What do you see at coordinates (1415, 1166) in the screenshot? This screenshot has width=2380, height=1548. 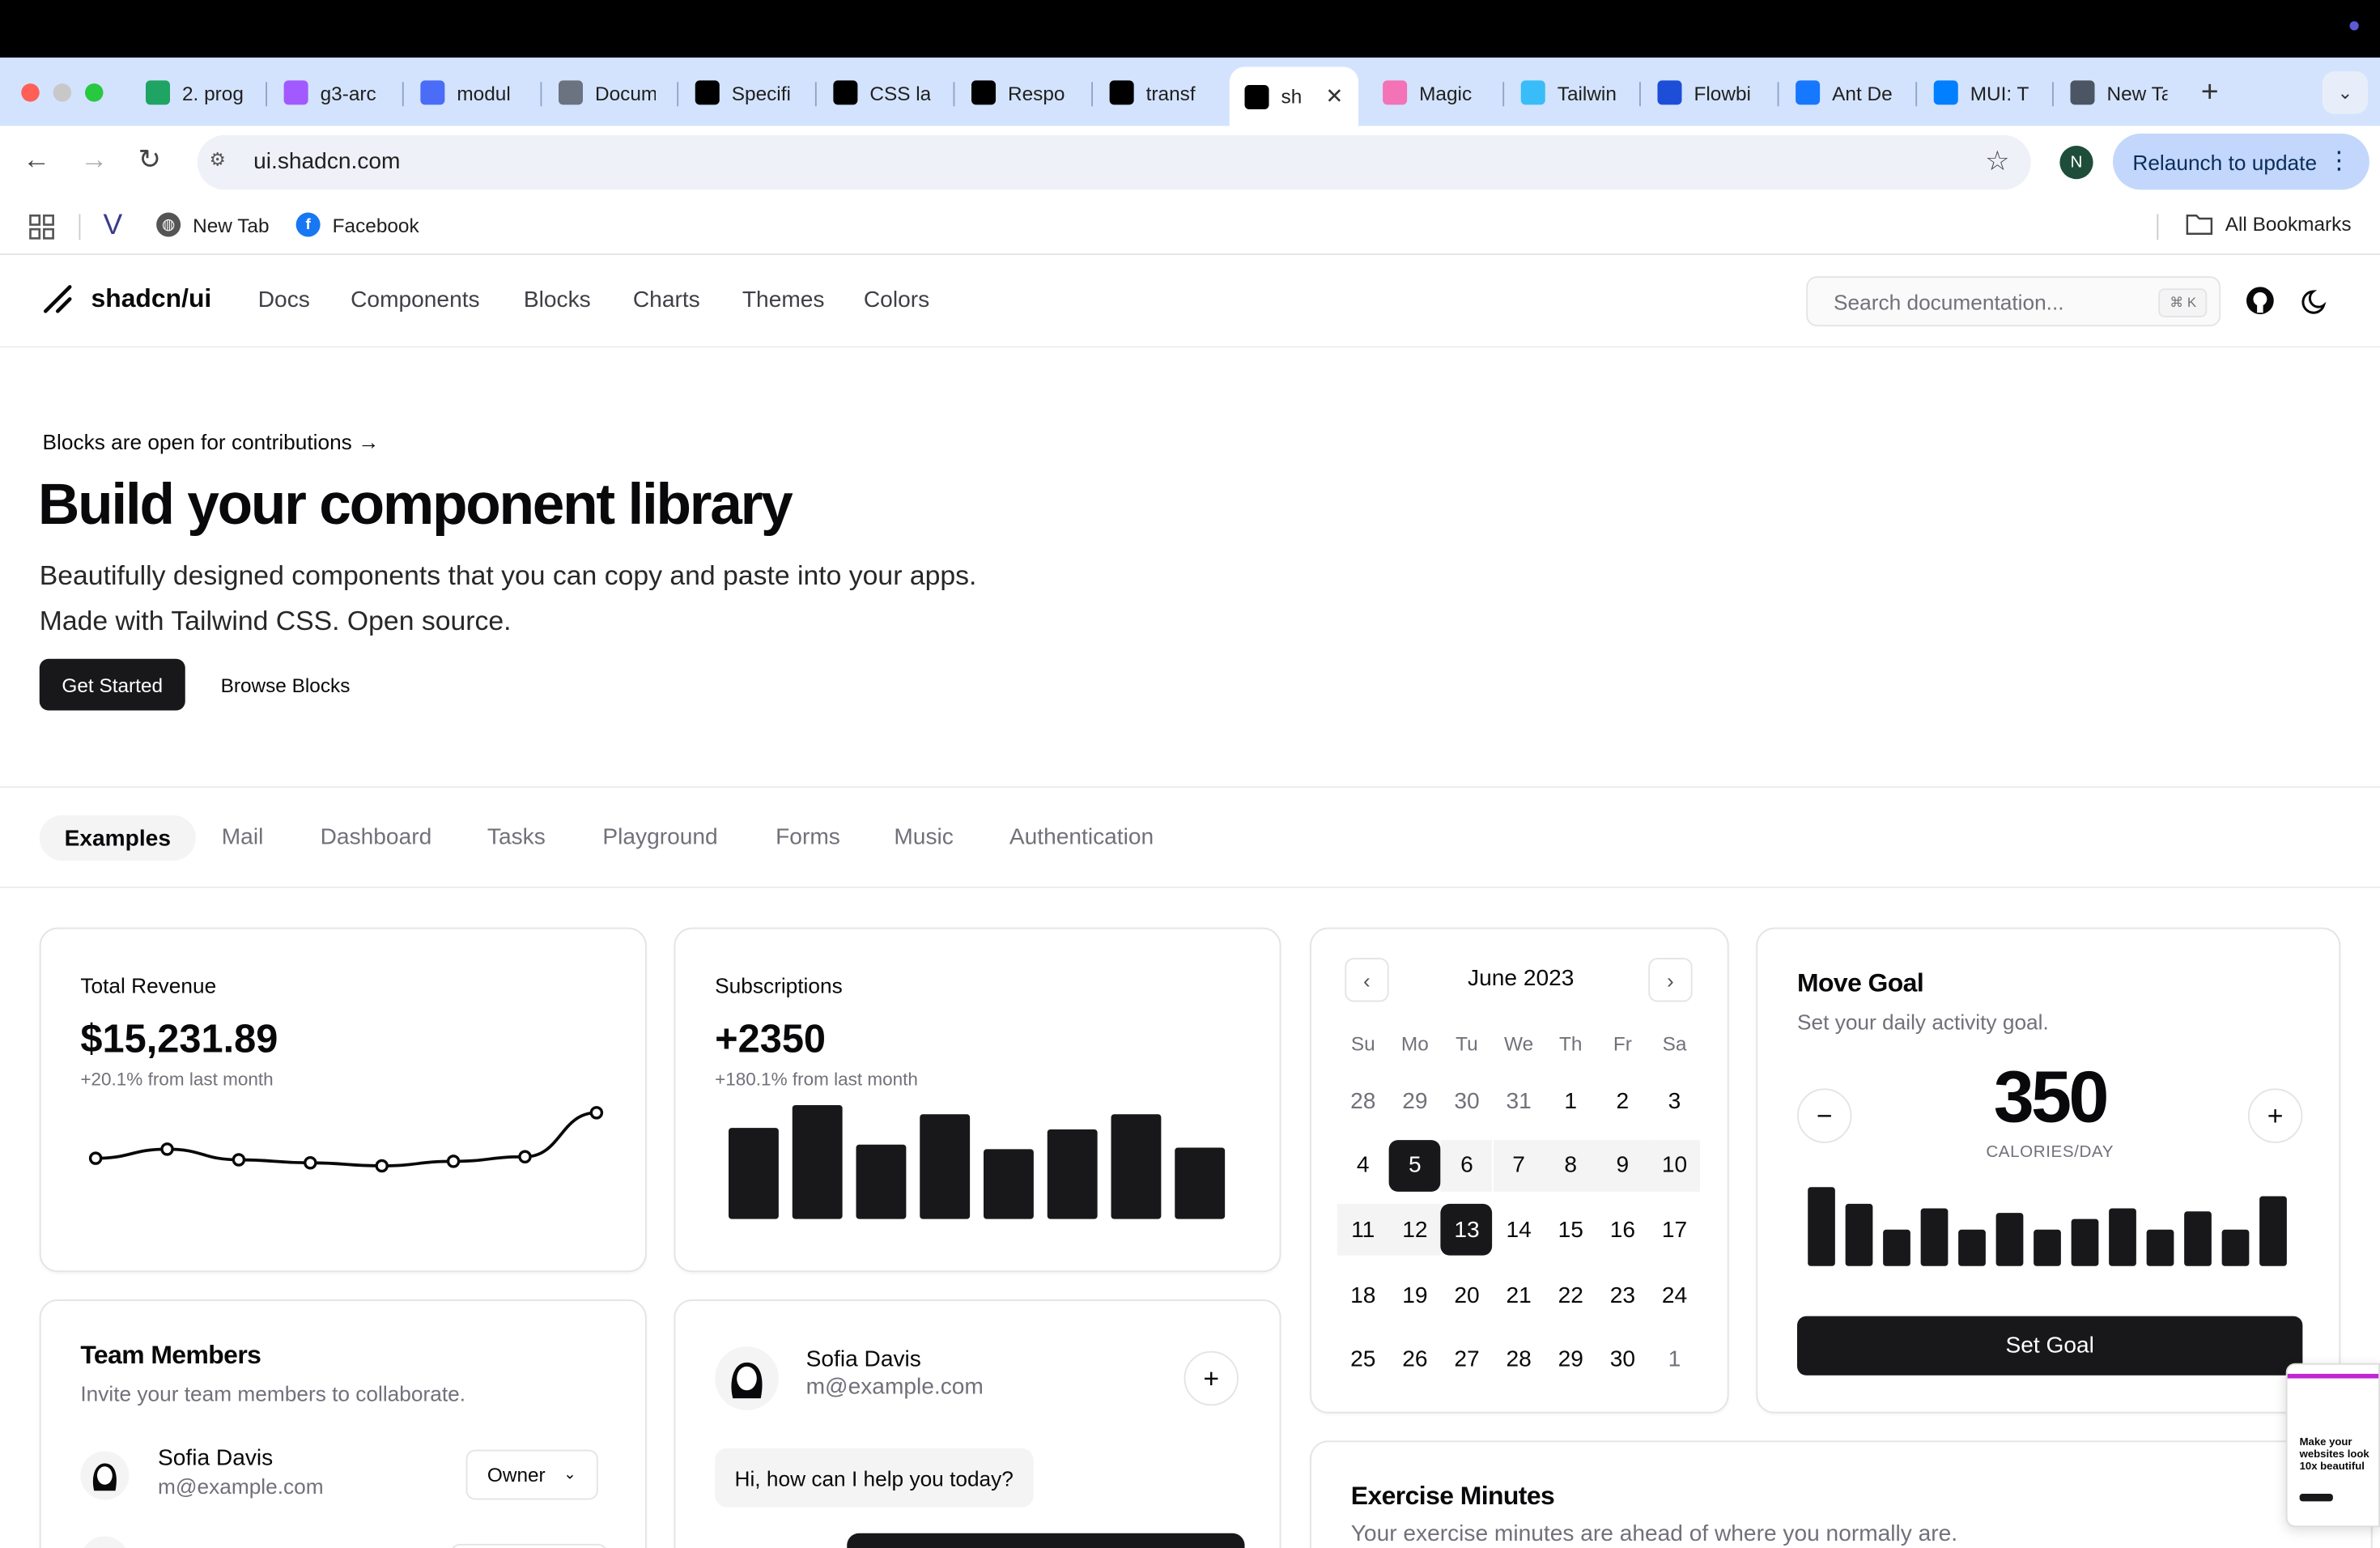 I see `calendar-day: 5` at bounding box center [1415, 1166].